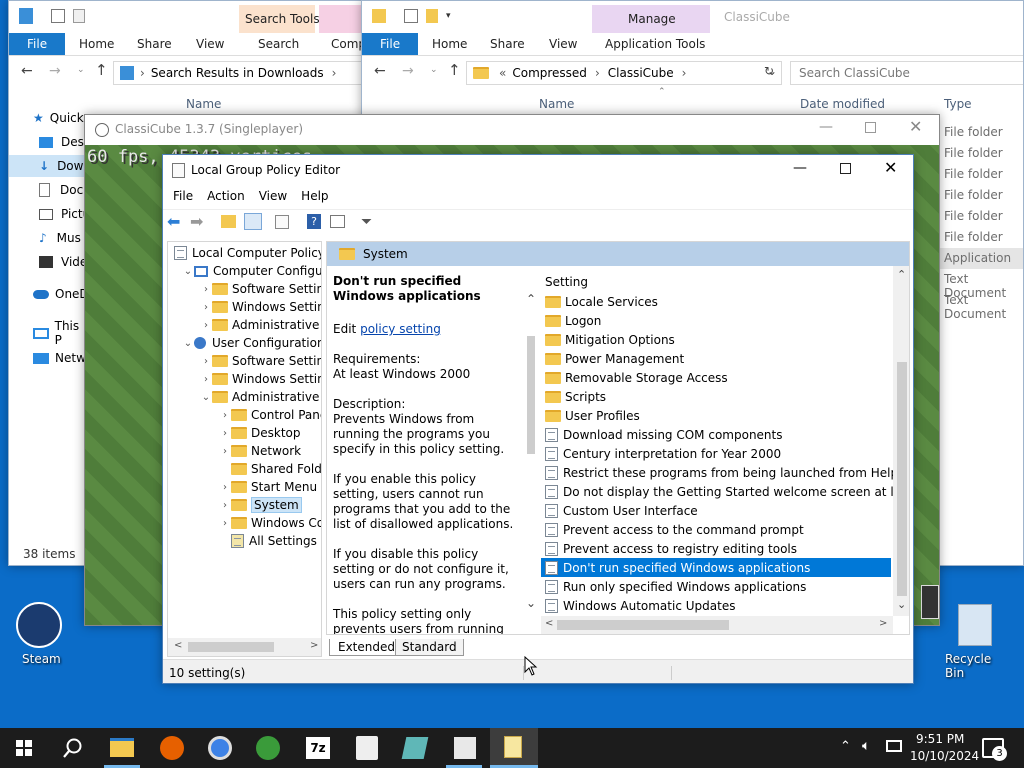  Describe the element at coordinates (716, 377) in the screenshot. I see `settings-folder-item: Removable Storage Access` at that location.